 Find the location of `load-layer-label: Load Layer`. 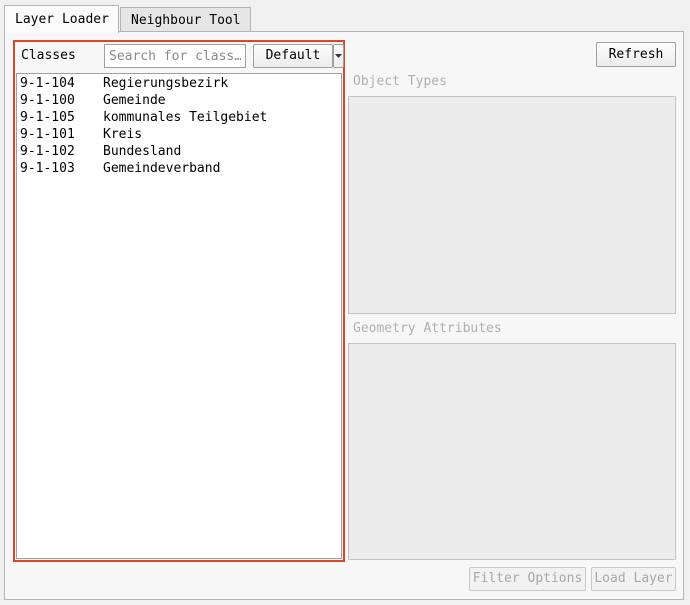

load-layer-label: Load Layer is located at coordinates (633, 578).